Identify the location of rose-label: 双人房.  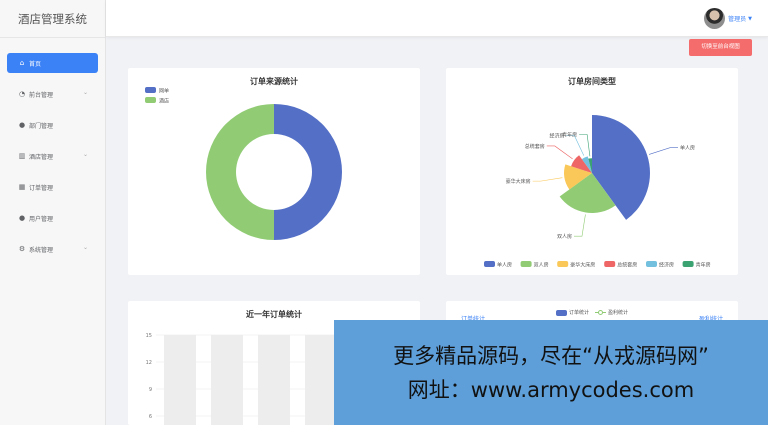
(564, 236).